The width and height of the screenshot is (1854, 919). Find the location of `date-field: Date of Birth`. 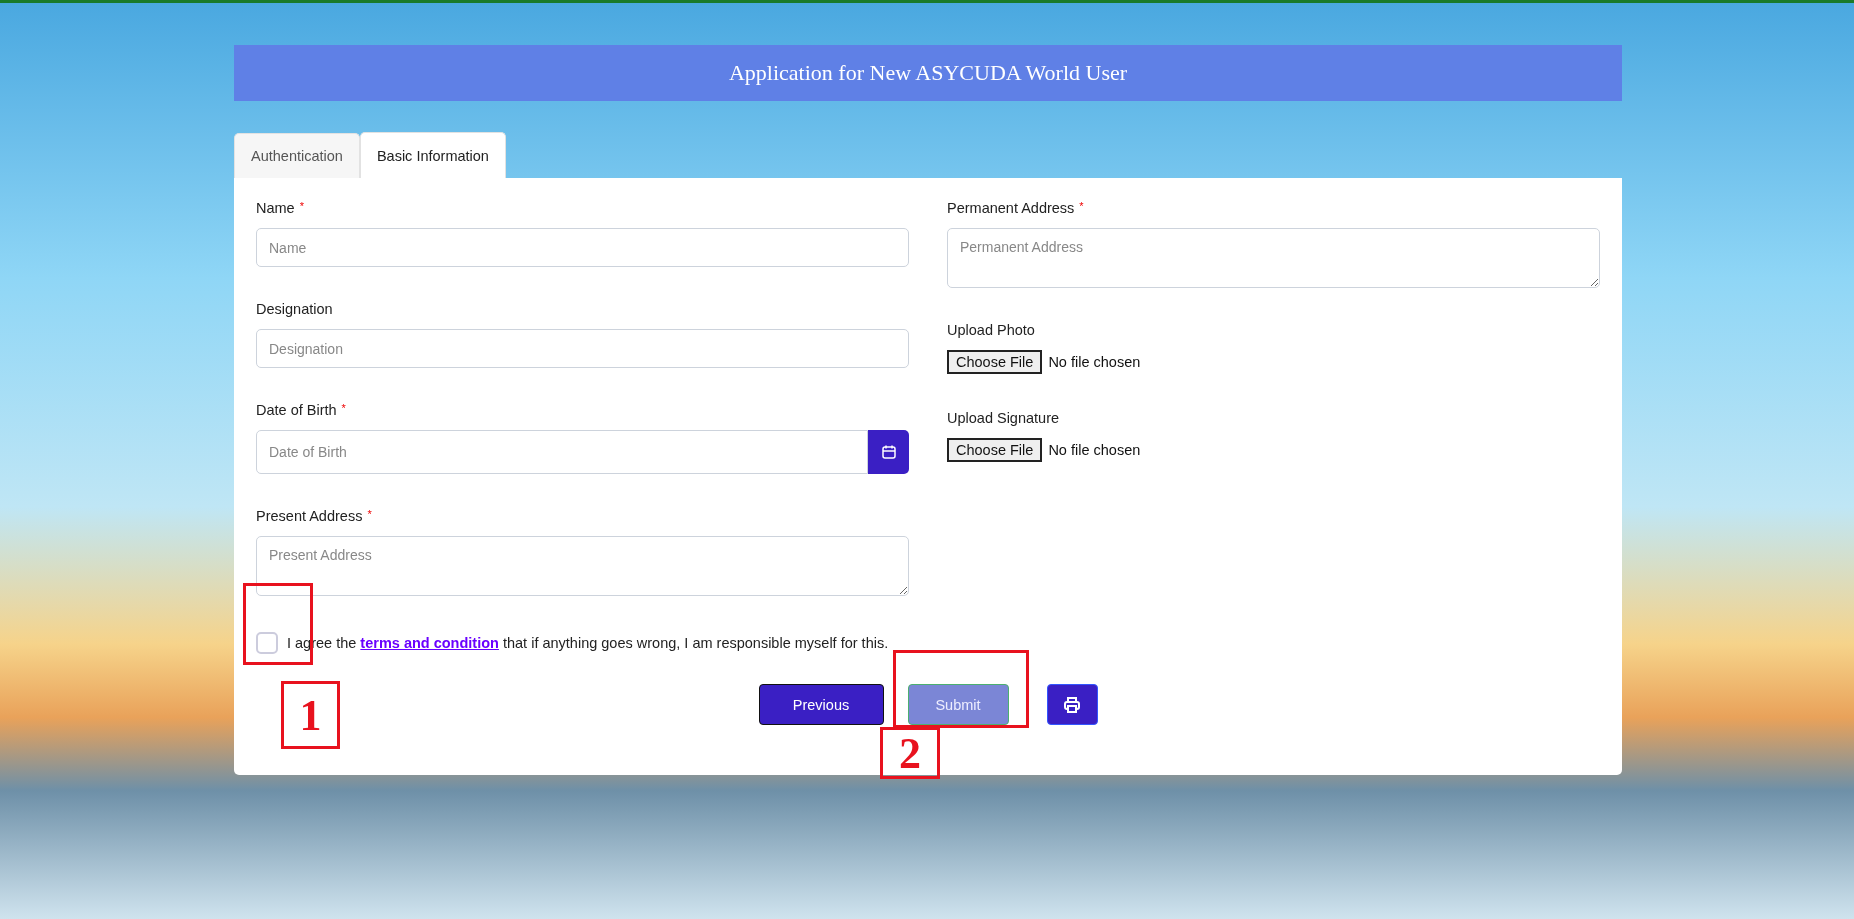

date-field: Date of Birth is located at coordinates (562, 452).